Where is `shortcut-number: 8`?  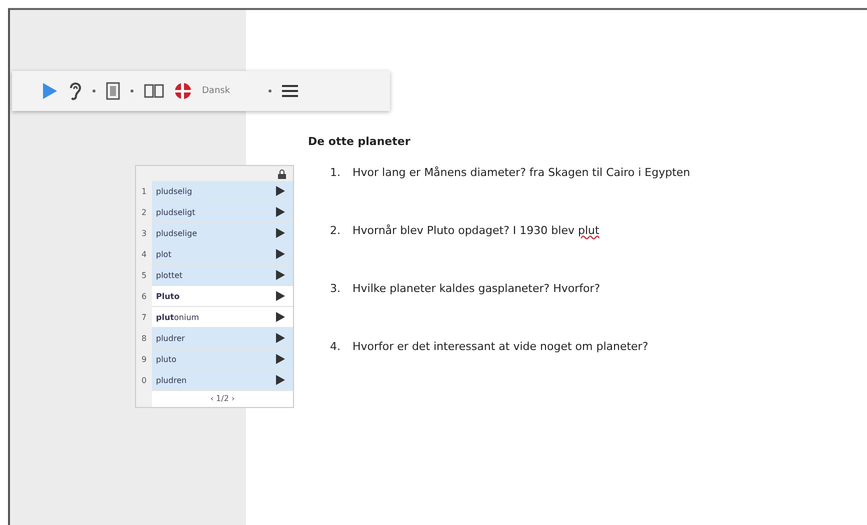
shortcut-number: 8 is located at coordinates (144, 339).